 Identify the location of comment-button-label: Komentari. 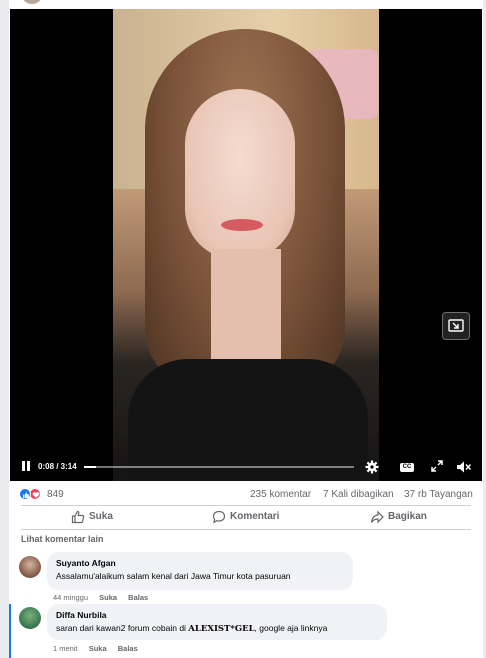
(255, 516).